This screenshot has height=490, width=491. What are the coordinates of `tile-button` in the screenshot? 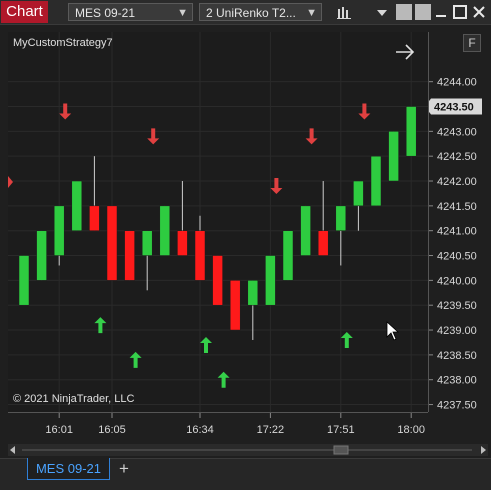 It's located at (423, 12).